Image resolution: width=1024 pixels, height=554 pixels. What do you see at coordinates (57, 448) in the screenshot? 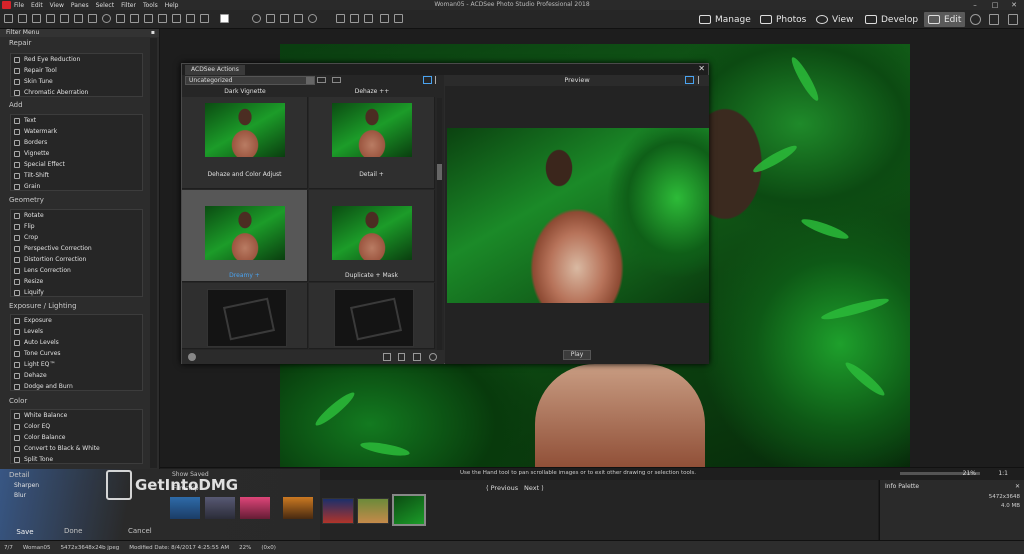
I see `filter-item: Convert to Black & White` at bounding box center [57, 448].